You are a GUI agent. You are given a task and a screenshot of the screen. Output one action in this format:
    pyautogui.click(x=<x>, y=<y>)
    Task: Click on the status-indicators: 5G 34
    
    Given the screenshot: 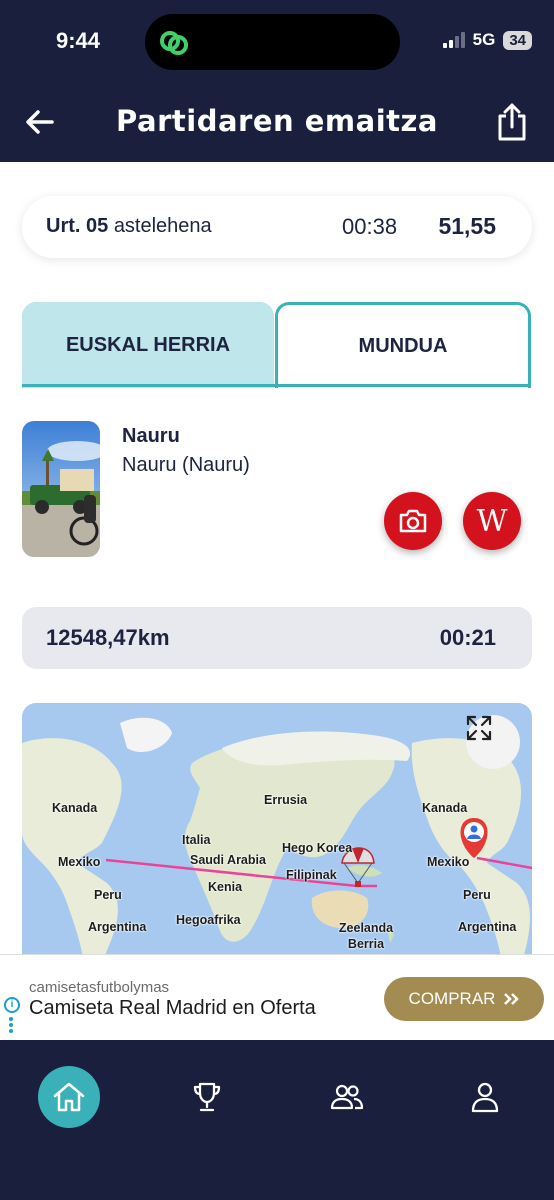 What is the action you would take?
    pyautogui.click(x=487, y=40)
    